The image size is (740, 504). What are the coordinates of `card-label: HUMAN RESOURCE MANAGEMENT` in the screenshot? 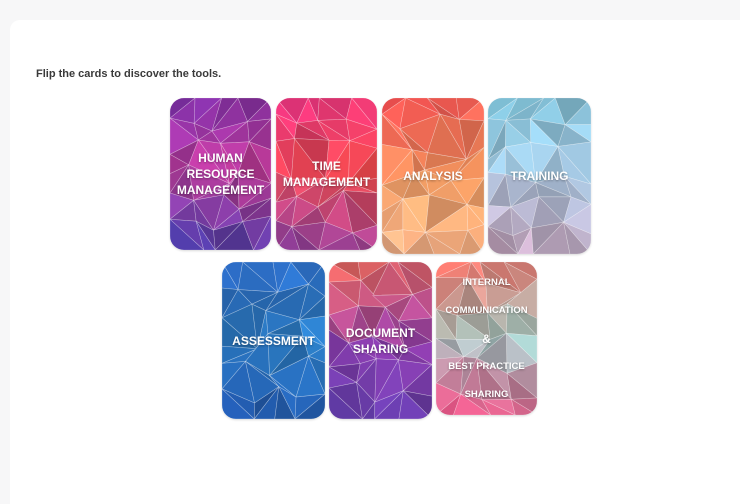 It's located at (220, 174).